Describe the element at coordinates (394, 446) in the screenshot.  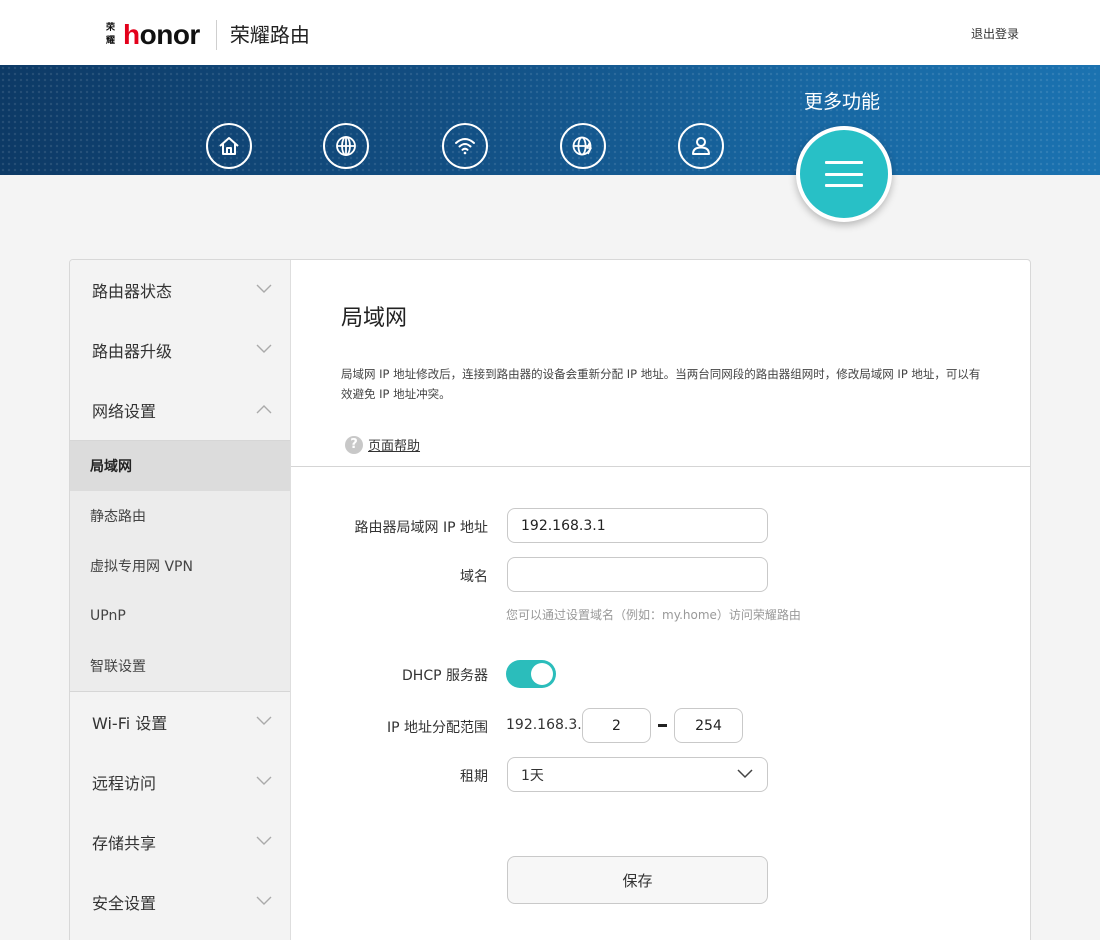
I see `page-help-label: 页面帮助` at that location.